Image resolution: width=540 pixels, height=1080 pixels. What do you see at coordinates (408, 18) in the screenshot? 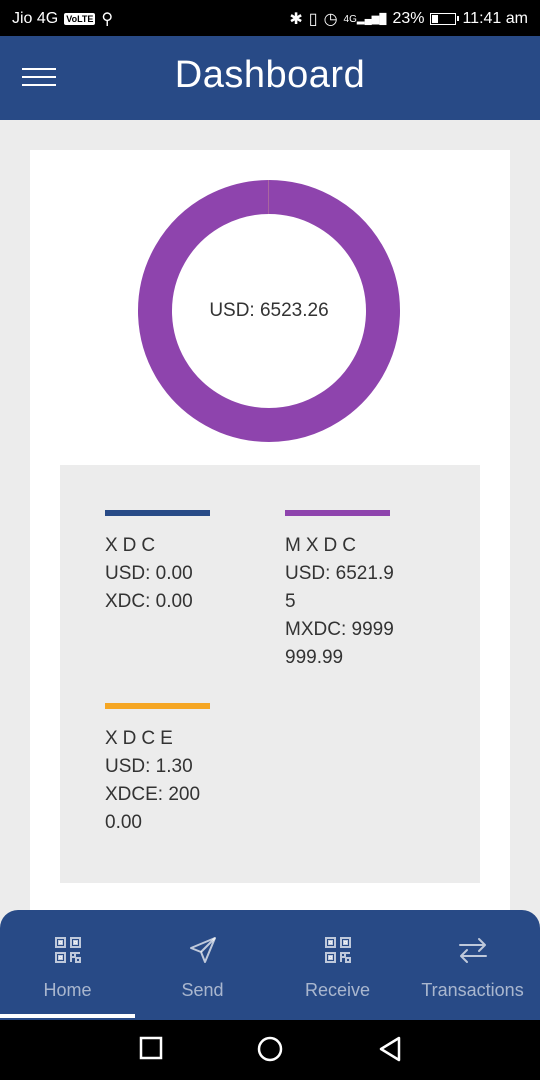
I see `battery-percent: 23%` at bounding box center [408, 18].